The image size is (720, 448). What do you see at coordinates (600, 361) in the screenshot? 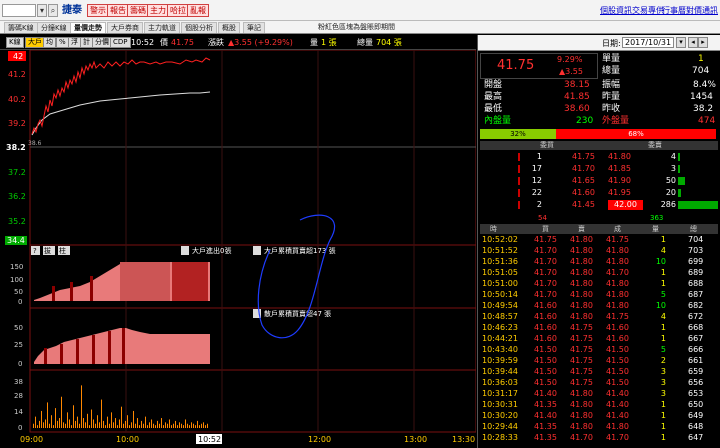
I see `tick-row: 10:39:59 41.50 41.75 41.50 2 661` at bounding box center [600, 361].